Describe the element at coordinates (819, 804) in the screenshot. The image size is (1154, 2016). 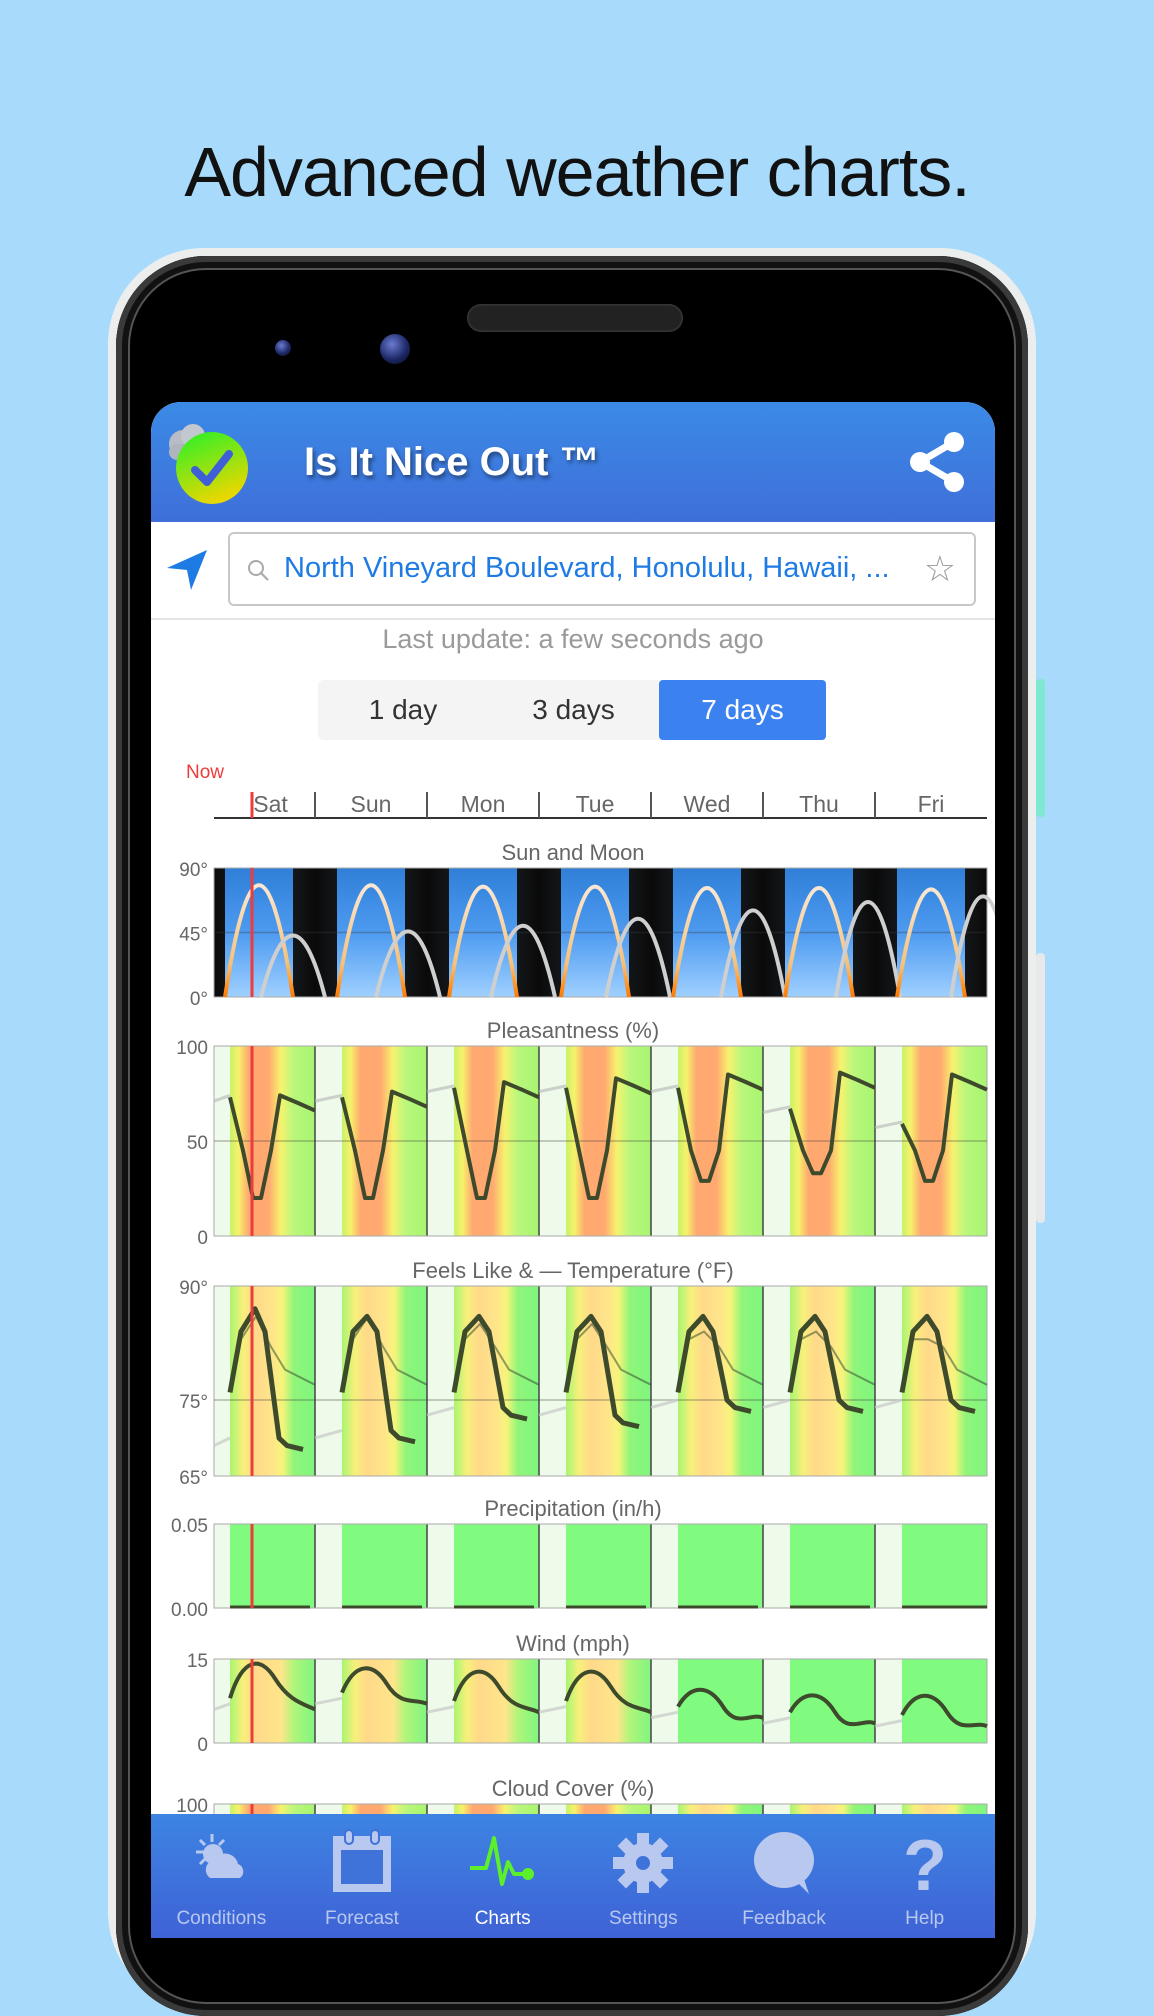
I see `day-label-thu: Thu` at that location.